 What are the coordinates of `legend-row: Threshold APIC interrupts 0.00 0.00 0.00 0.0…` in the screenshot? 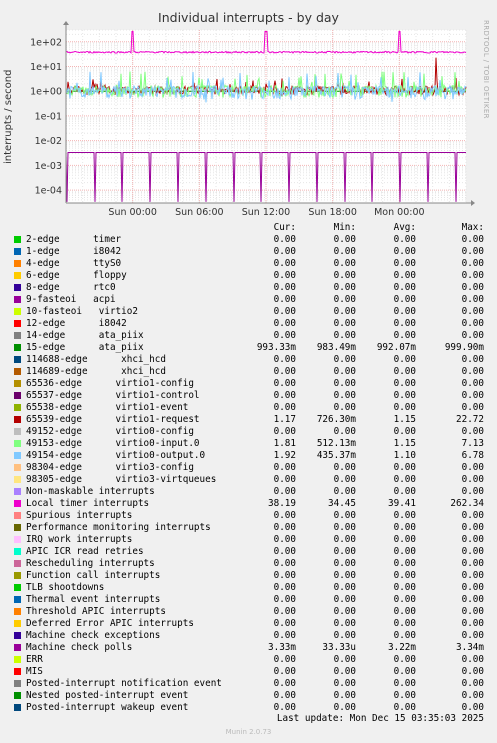 It's located at (248, 612).